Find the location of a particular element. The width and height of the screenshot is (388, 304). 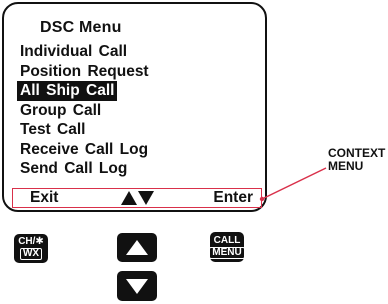

call-menu-label-top: CALL is located at coordinates (227, 240).